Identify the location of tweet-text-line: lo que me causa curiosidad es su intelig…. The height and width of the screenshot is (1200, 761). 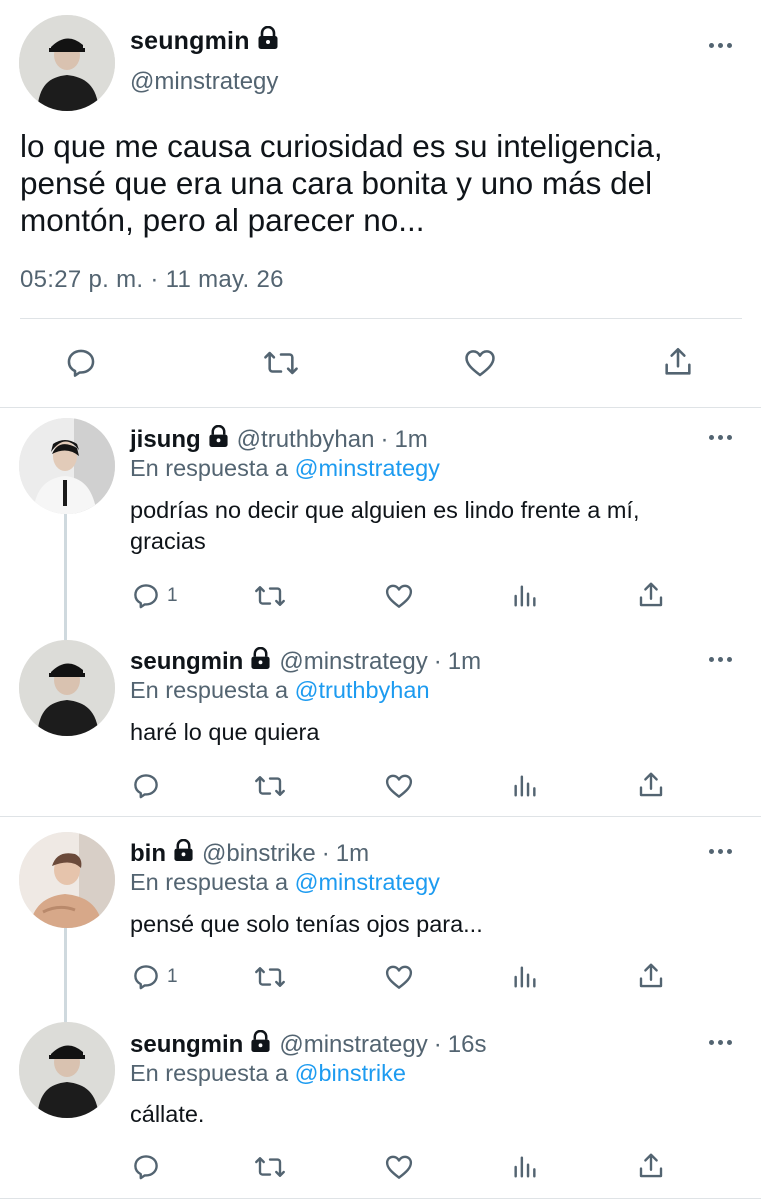
(341, 146).